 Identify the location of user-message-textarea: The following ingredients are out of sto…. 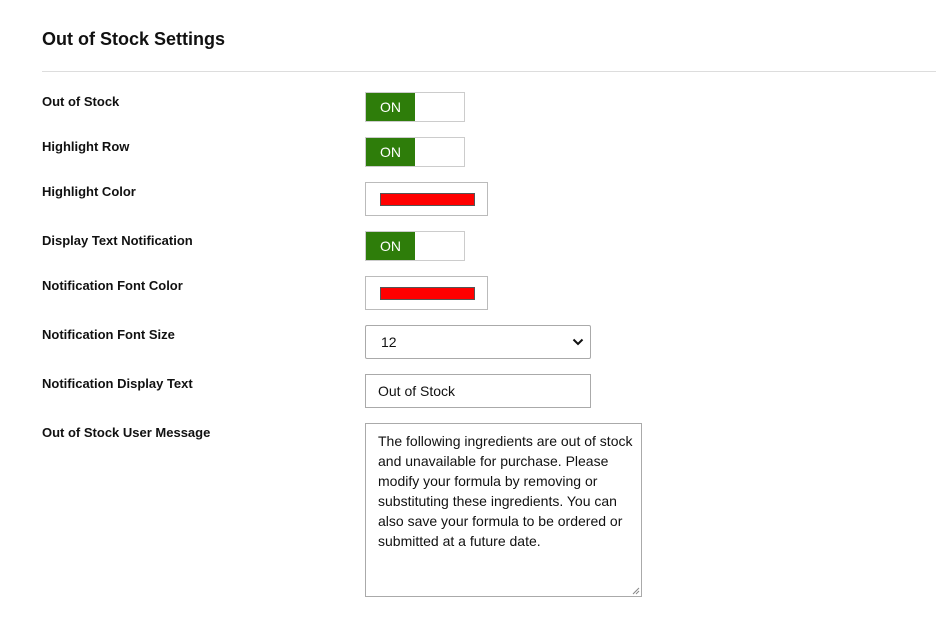
(503, 510).